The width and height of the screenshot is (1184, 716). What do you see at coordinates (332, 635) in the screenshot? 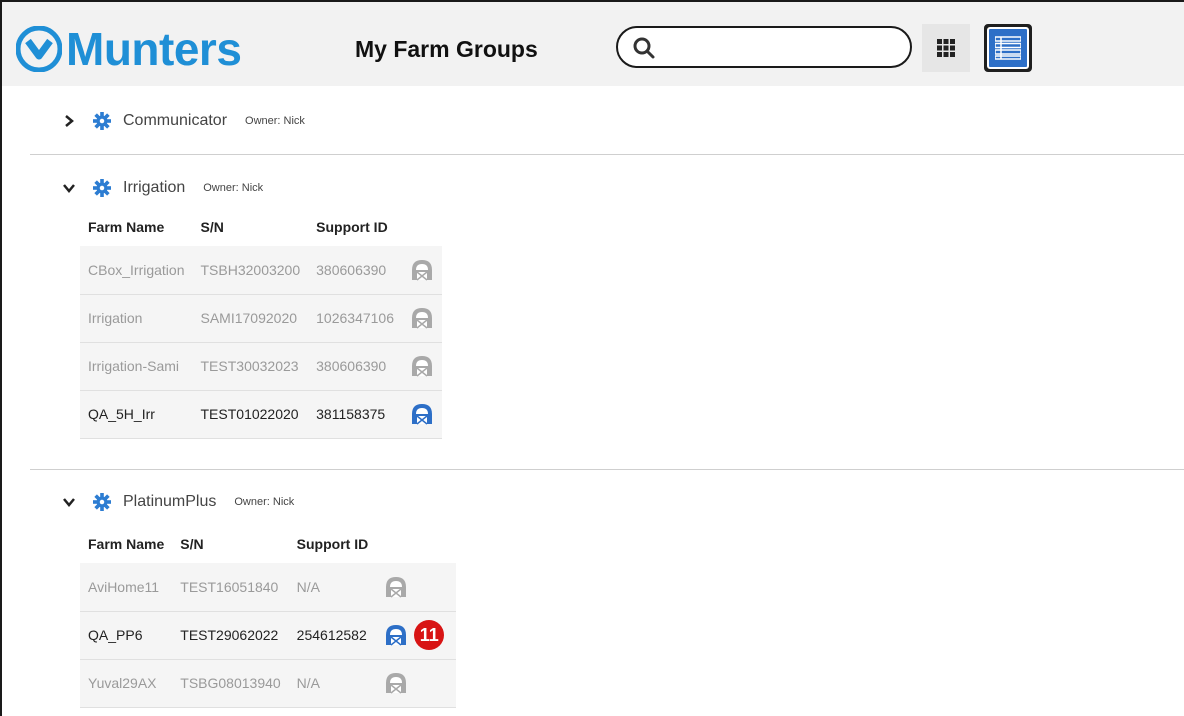
I see `support-id-cell: 254612582` at bounding box center [332, 635].